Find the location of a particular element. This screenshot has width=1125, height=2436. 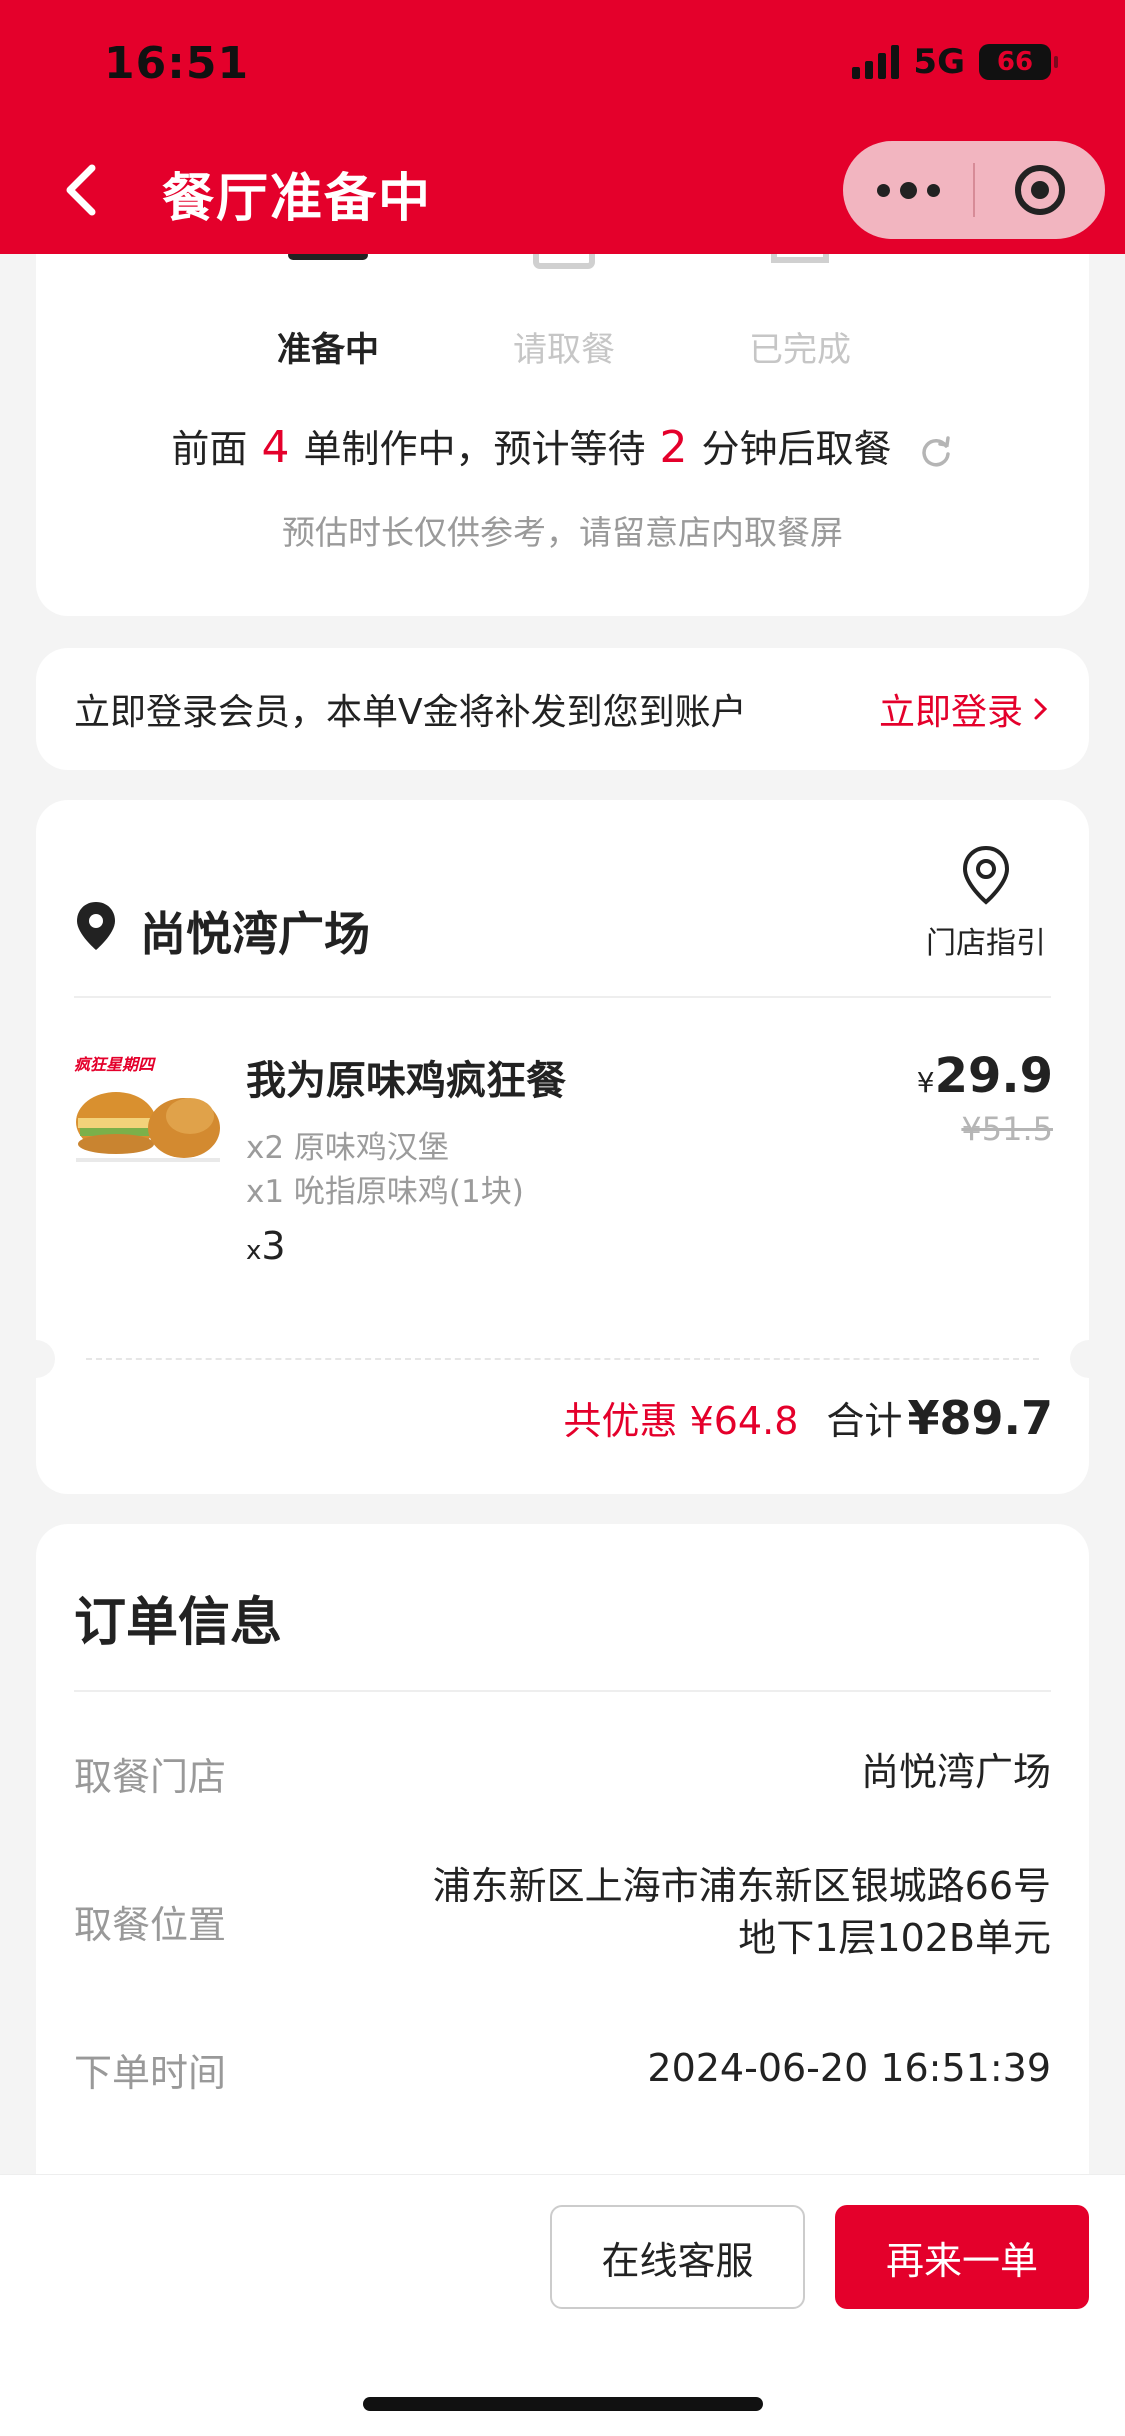

total-value: ¥89.7 is located at coordinates (980, 1418).